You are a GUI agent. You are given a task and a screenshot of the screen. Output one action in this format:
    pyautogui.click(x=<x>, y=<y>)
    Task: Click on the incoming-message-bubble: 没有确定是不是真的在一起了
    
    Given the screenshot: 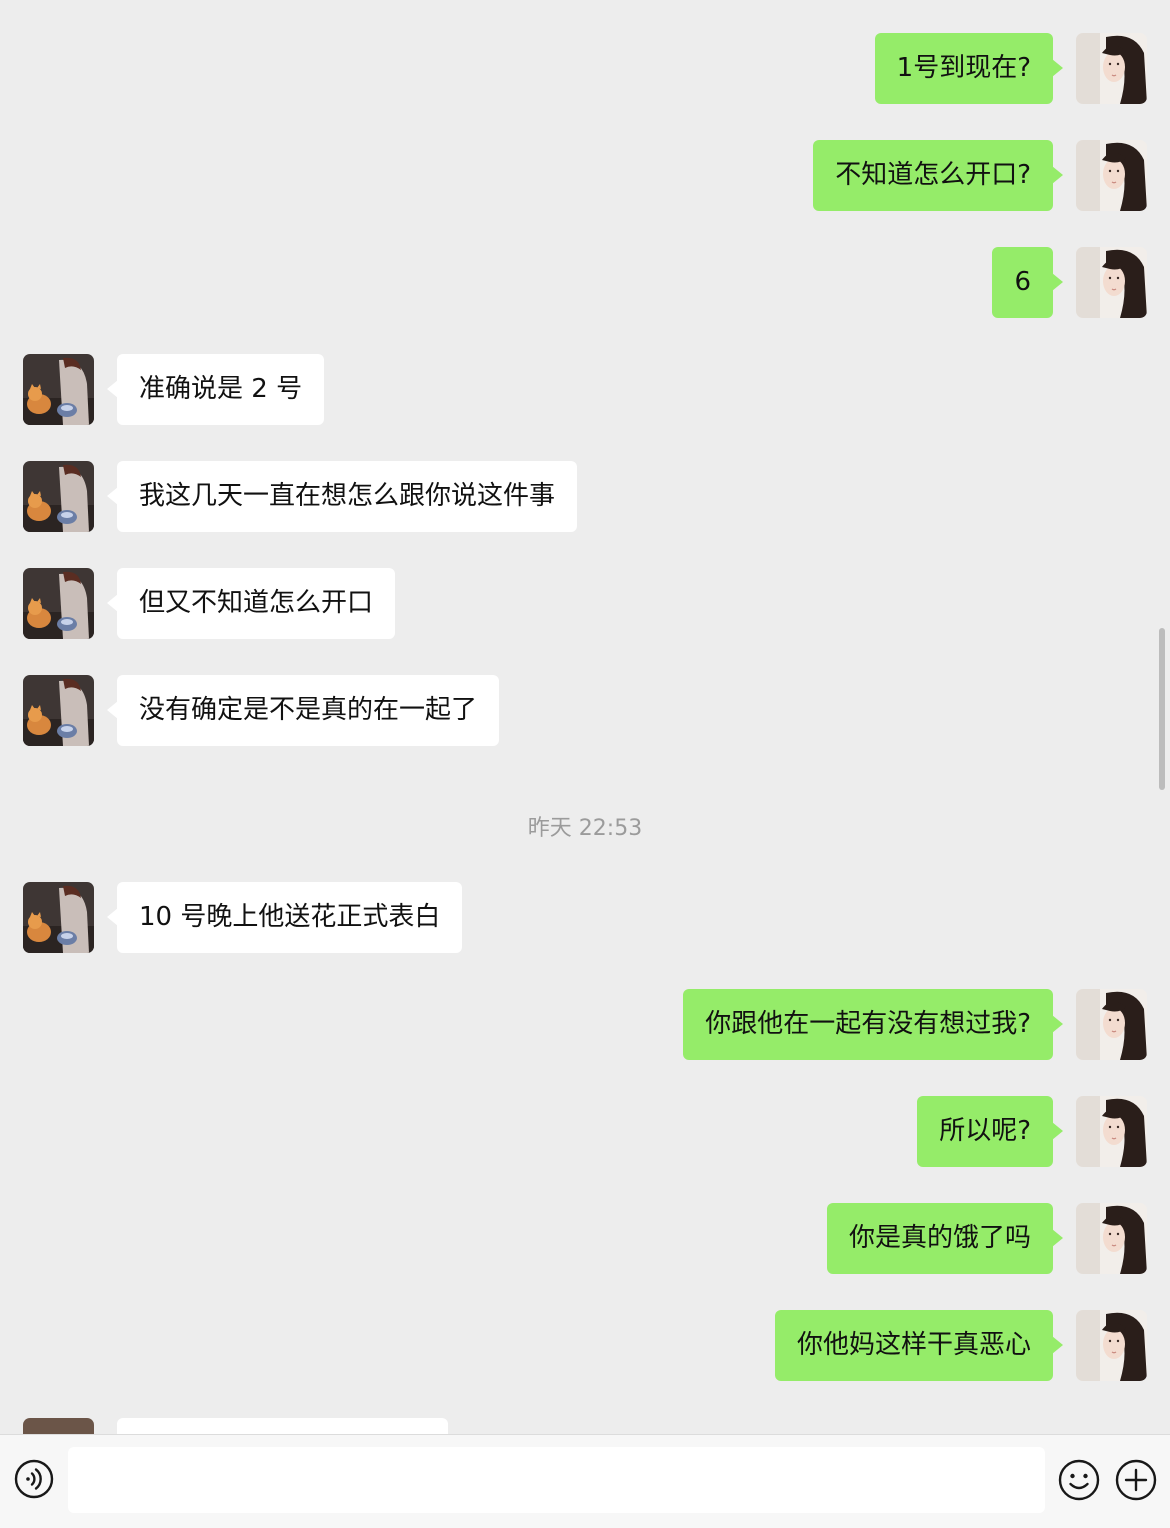 What is the action you would take?
    pyautogui.click(x=303, y=710)
    